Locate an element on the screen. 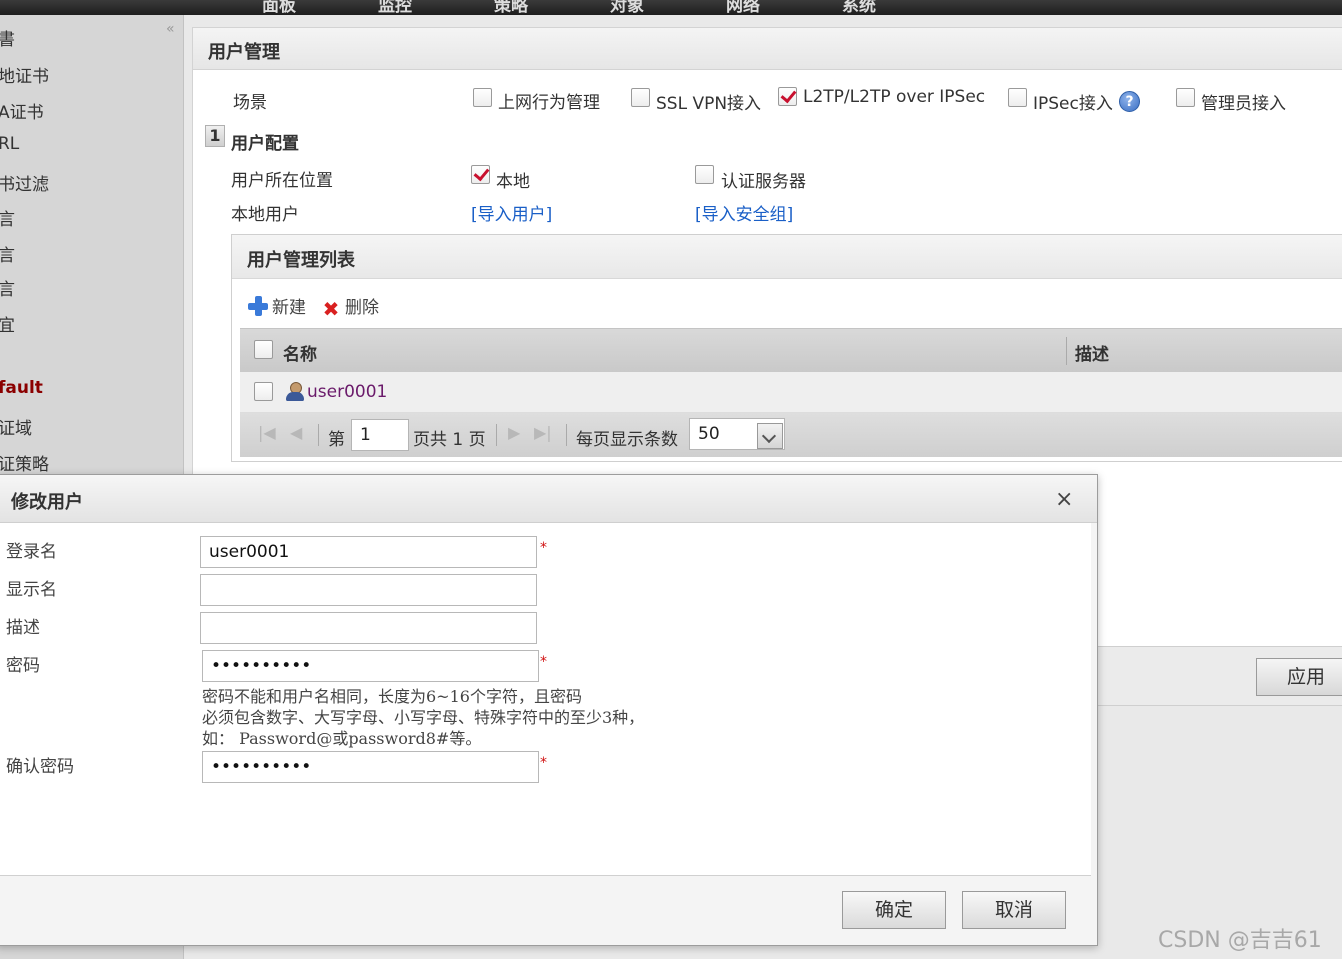 Image resolution: width=1342 pixels, height=959 pixels. password-hint-line: 如： Password@或password8#等。 is located at coordinates (342, 738).